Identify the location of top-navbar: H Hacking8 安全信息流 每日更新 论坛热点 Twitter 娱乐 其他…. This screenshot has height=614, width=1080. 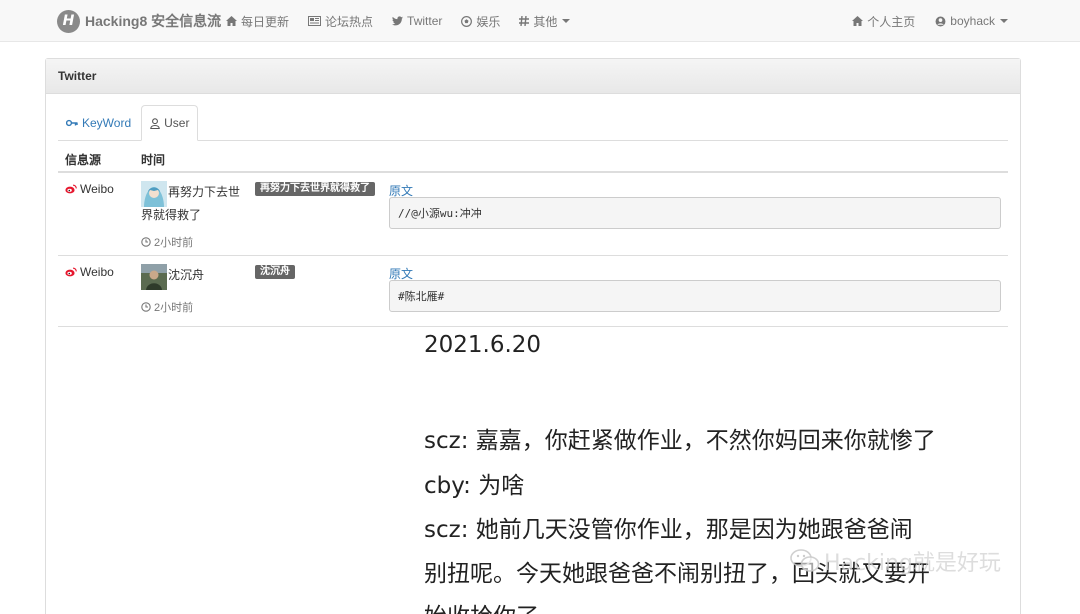
(540, 21).